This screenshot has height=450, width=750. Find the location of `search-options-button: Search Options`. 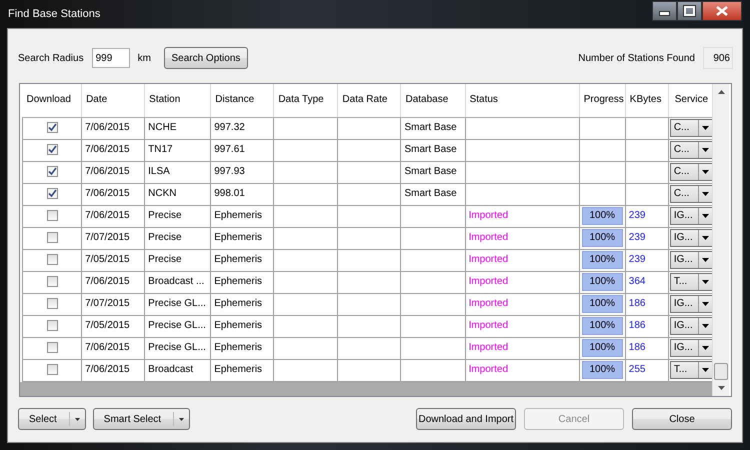

search-options-button: Search Options is located at coordinates (206, 58).